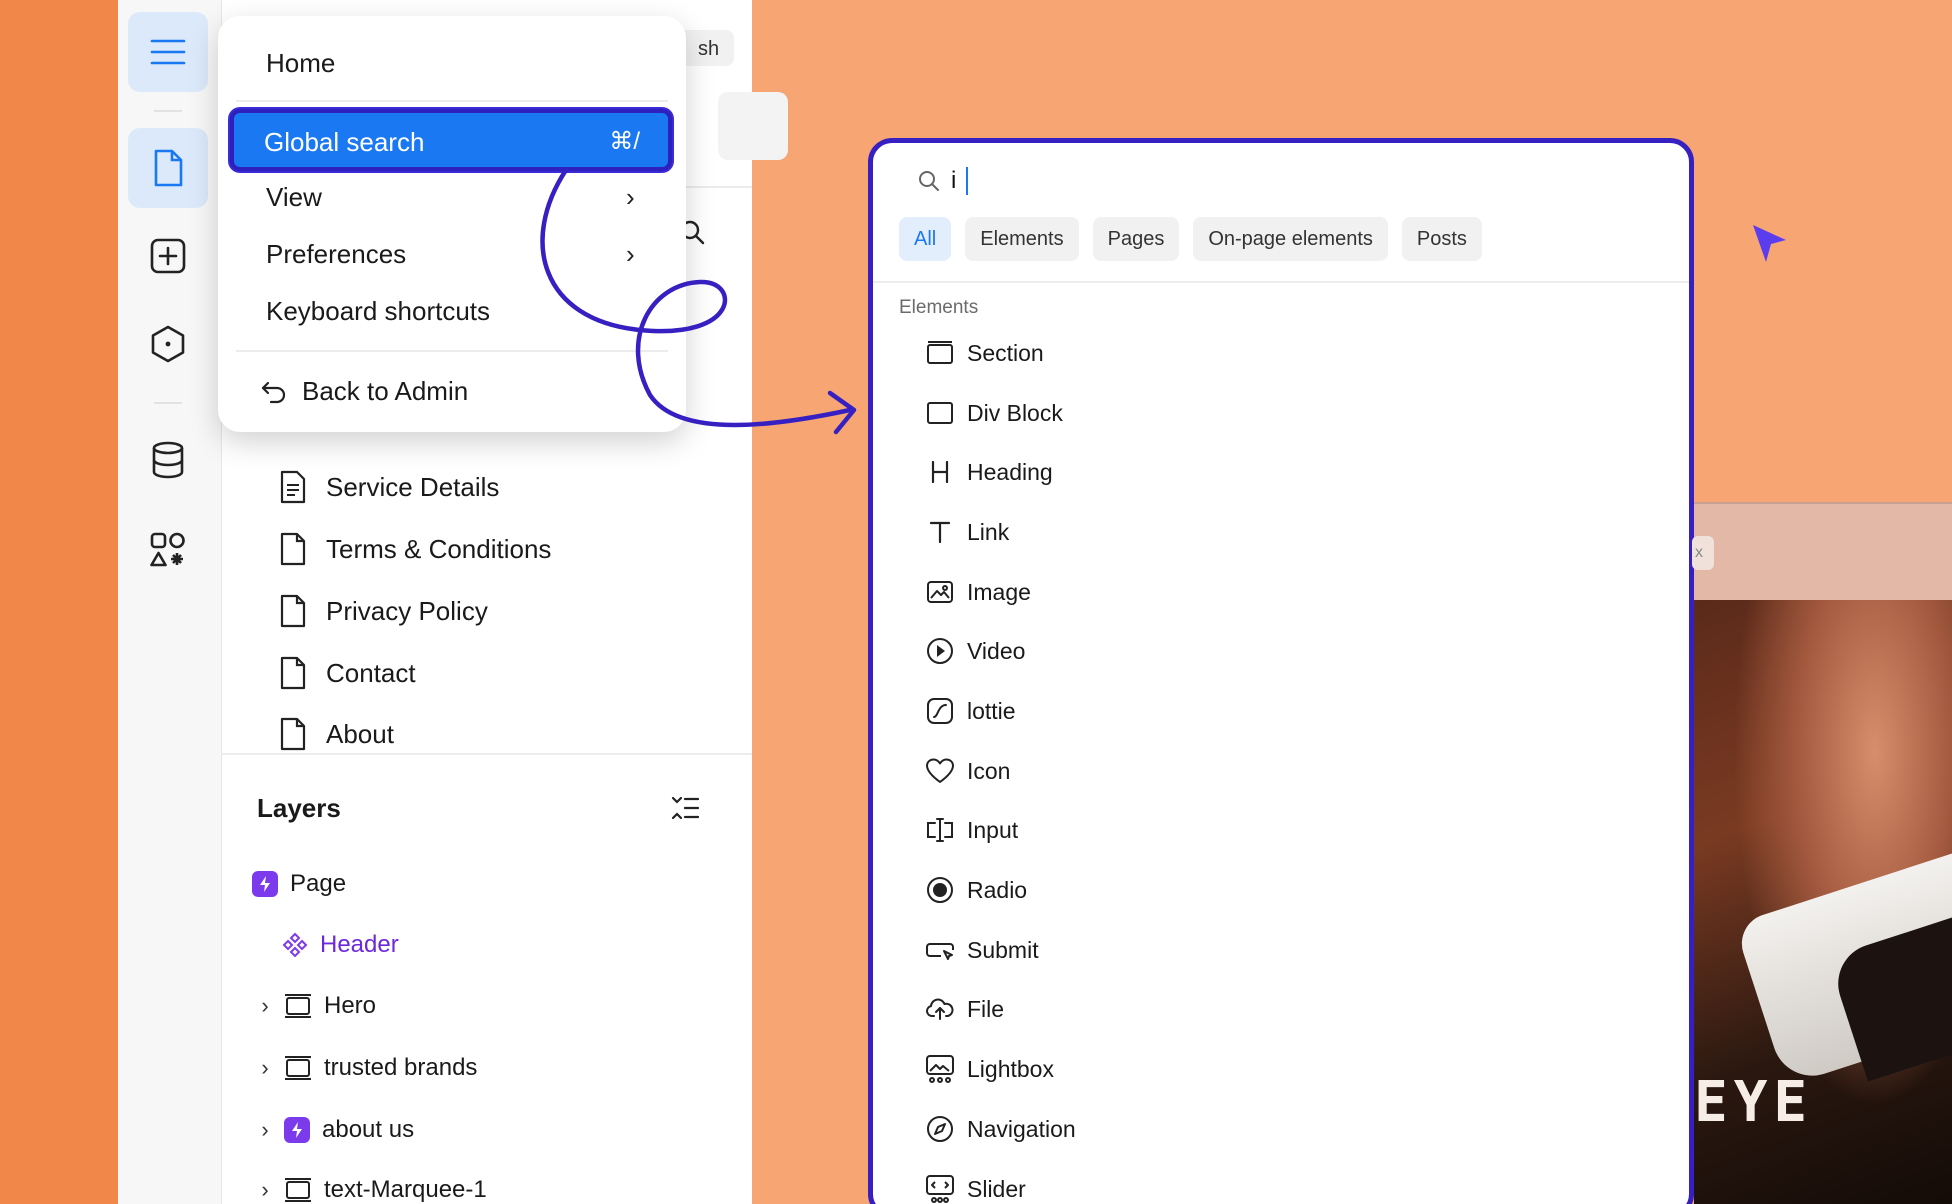 This screenshot has height=1204, width=1952. What do you see at coordinates (378, 311) in the screenshot?
I see `menu-item-keyboard-shortcuts: Keyboard shortcuts` at bounding box center [378, 311].